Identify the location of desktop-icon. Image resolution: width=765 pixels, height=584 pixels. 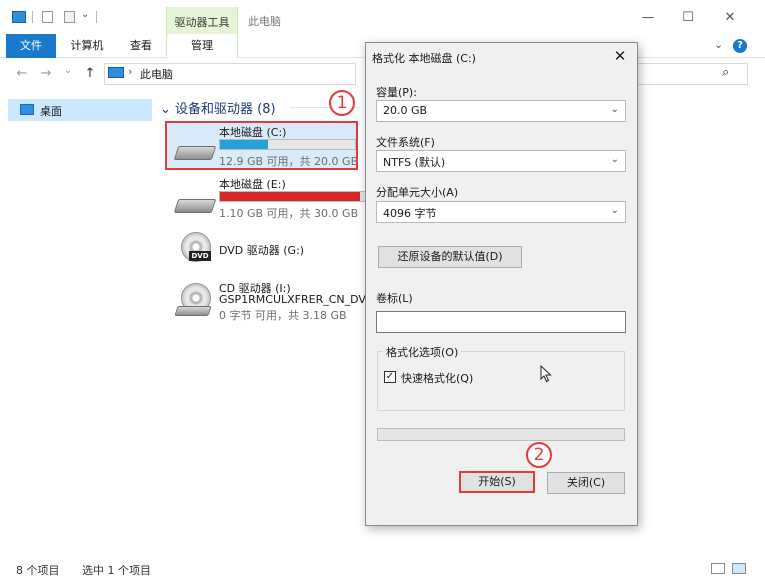
(27, 109).